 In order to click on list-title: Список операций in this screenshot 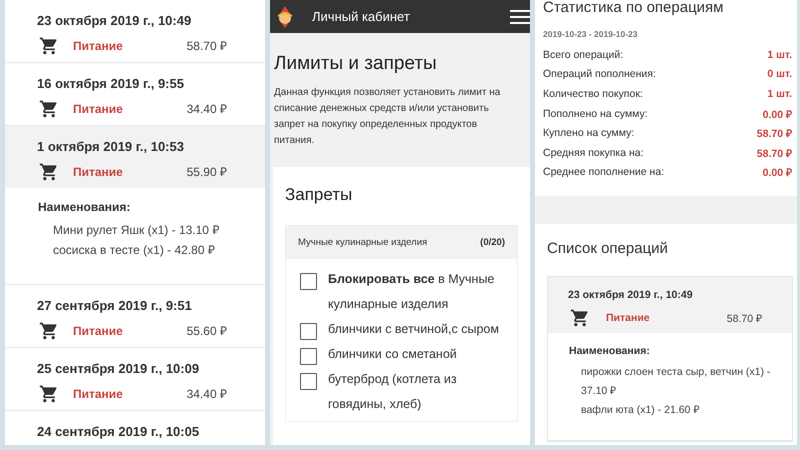, I will do `click(608, 249)`.